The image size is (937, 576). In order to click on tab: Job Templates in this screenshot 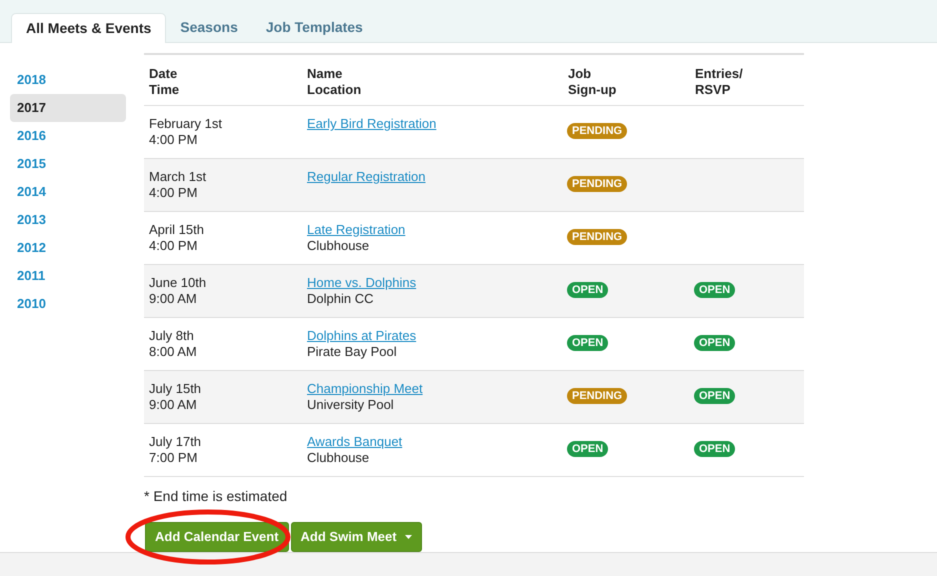, I will do `click(314, 27)`.